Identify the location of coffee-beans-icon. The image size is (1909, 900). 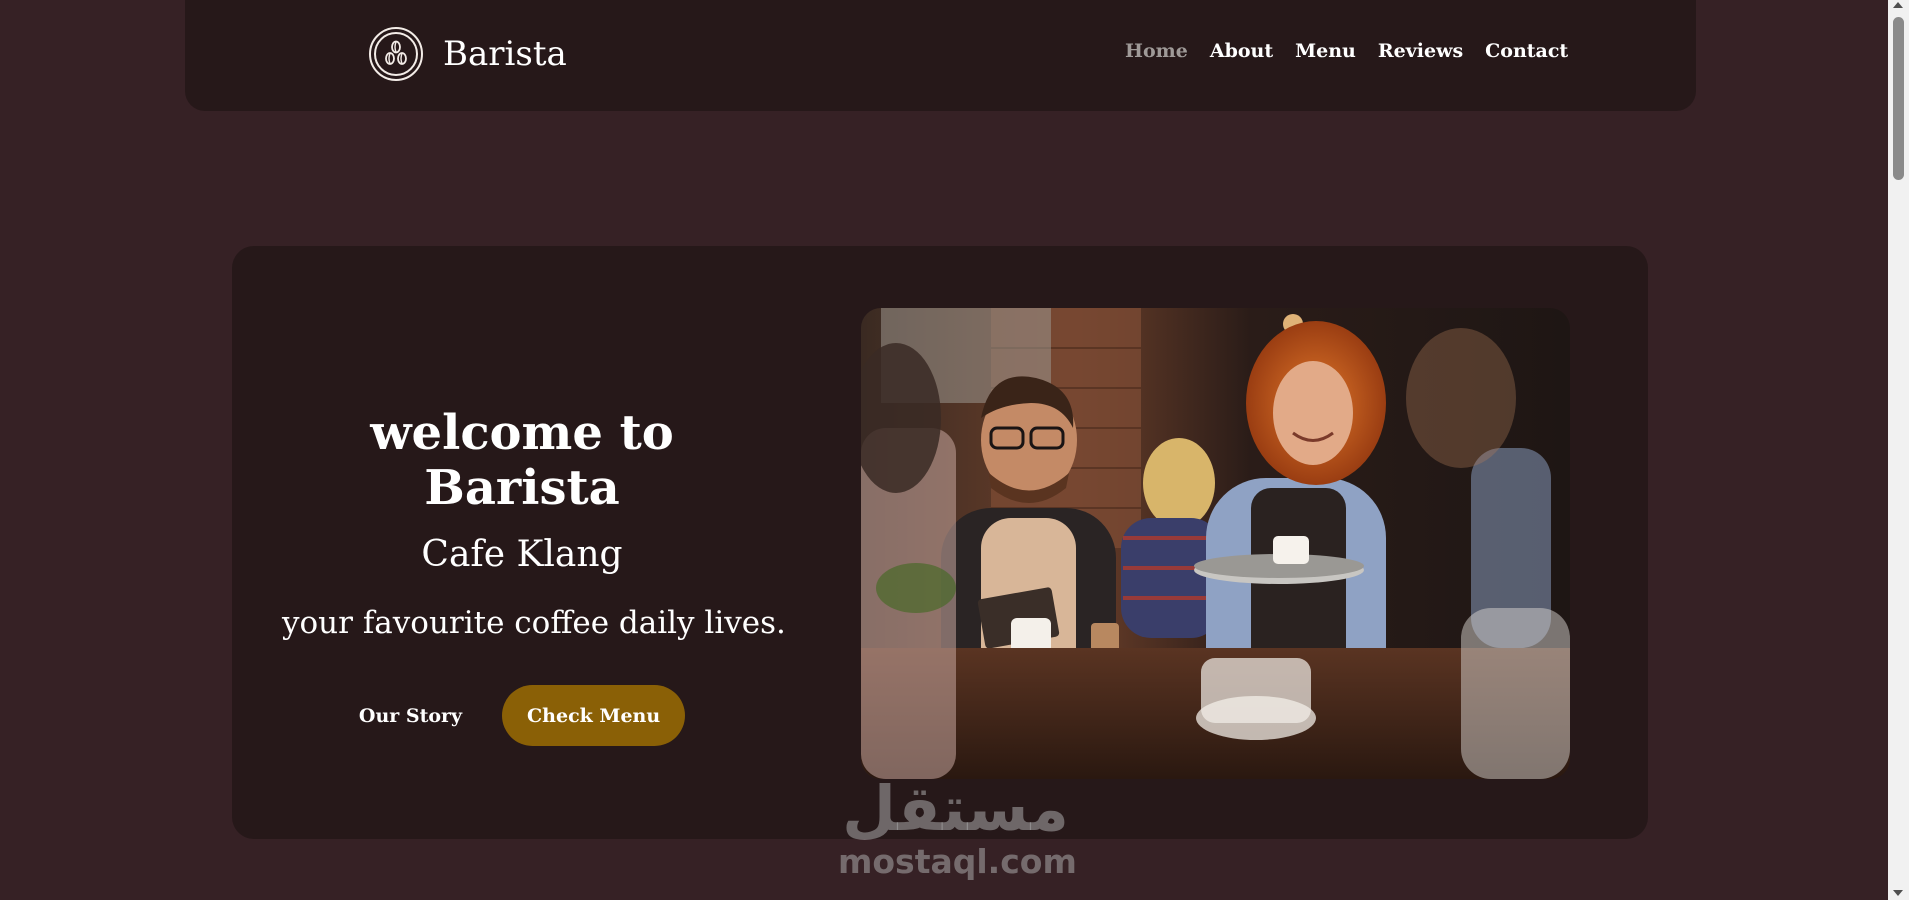
(396, 54).